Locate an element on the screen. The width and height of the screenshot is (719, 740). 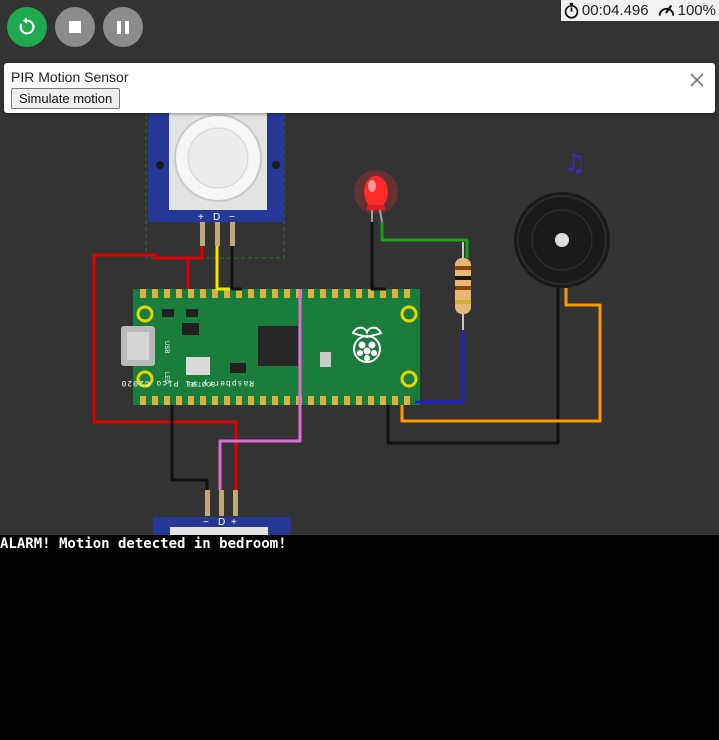
speedometer-icon is located at coordinates (666, 10).